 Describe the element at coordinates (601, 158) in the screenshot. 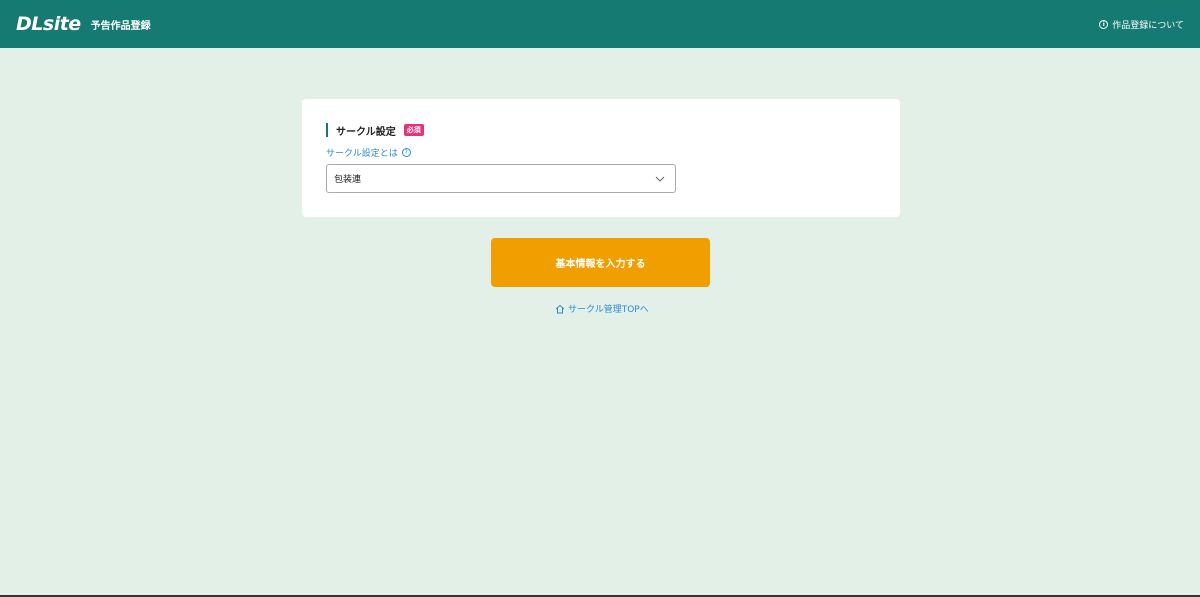

I see `circle-settings-card: サークル設定 必須 サークル設定とは ? 包装連` at that location.